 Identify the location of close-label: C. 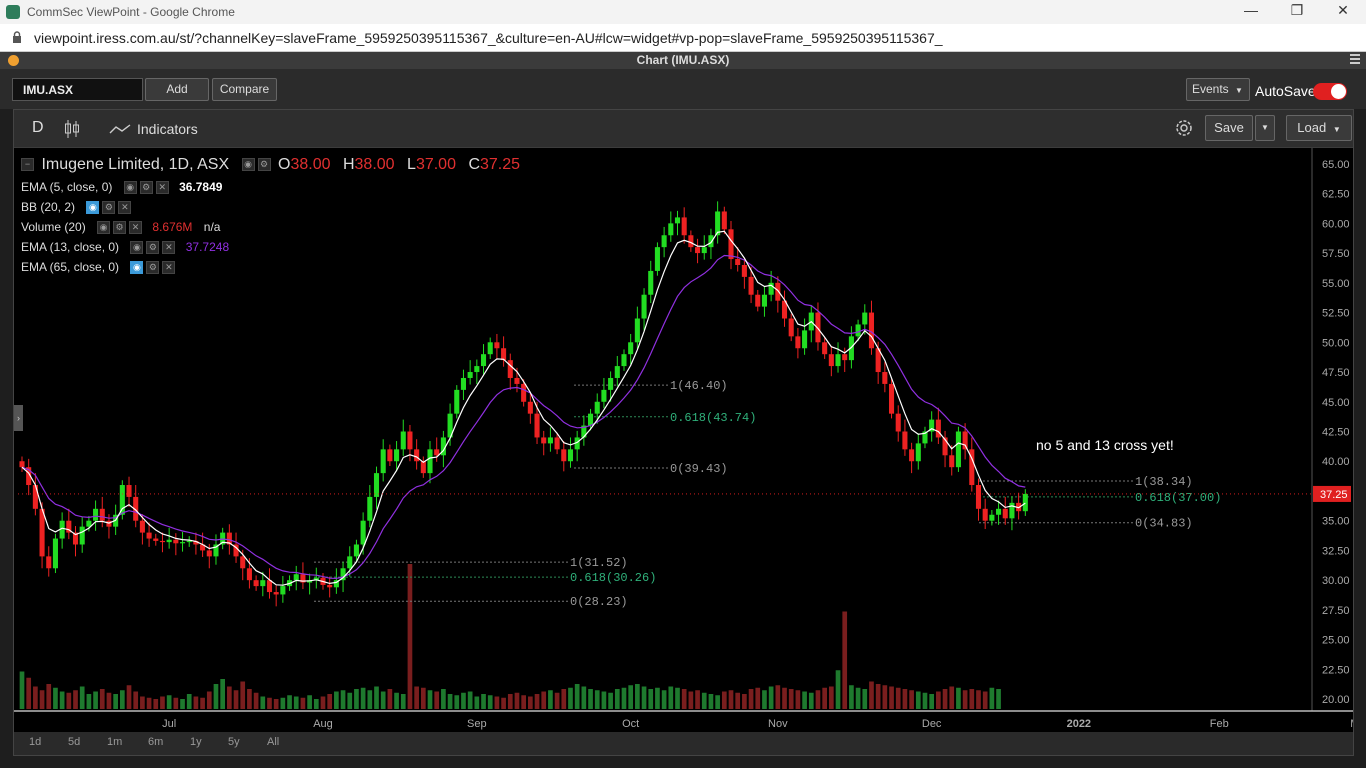
(474, 164).